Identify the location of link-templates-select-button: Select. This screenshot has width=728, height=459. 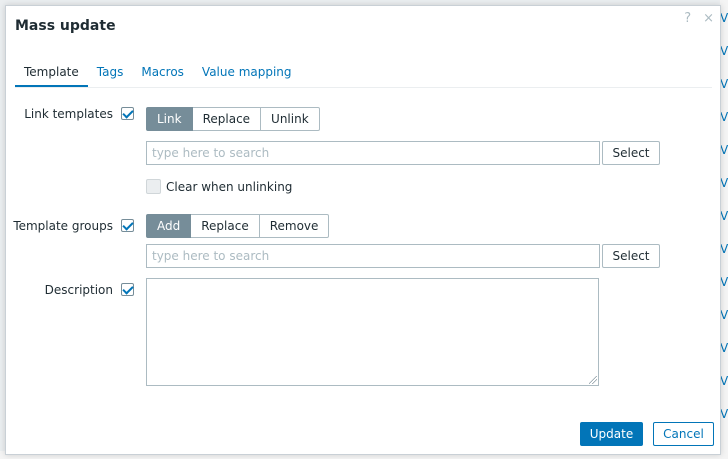
(631, 153).